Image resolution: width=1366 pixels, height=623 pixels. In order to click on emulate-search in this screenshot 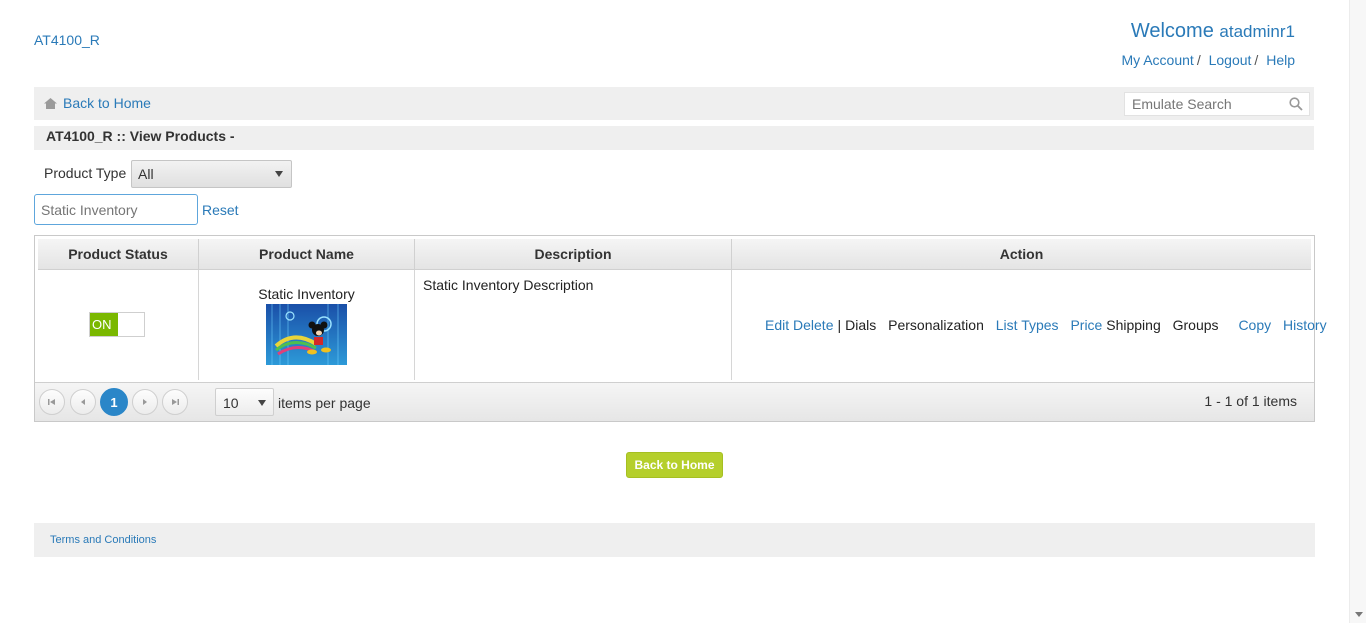, I will do `click(1217, 104)`.